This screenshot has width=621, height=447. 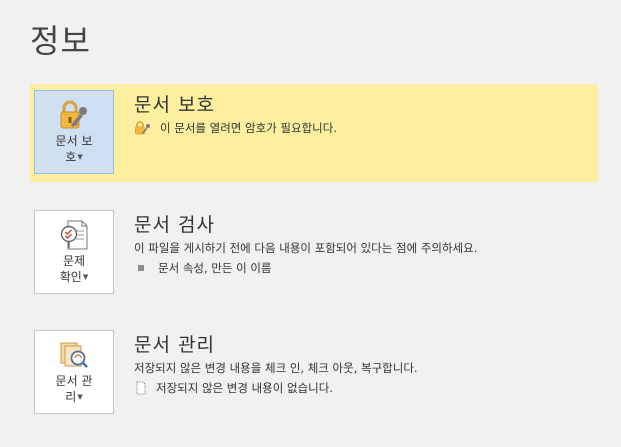 What do you see at coordinates (74, 389) in the screenshot?
I see `manage-document-label: 문서 관 리▼` at bounding box center [74, 389].